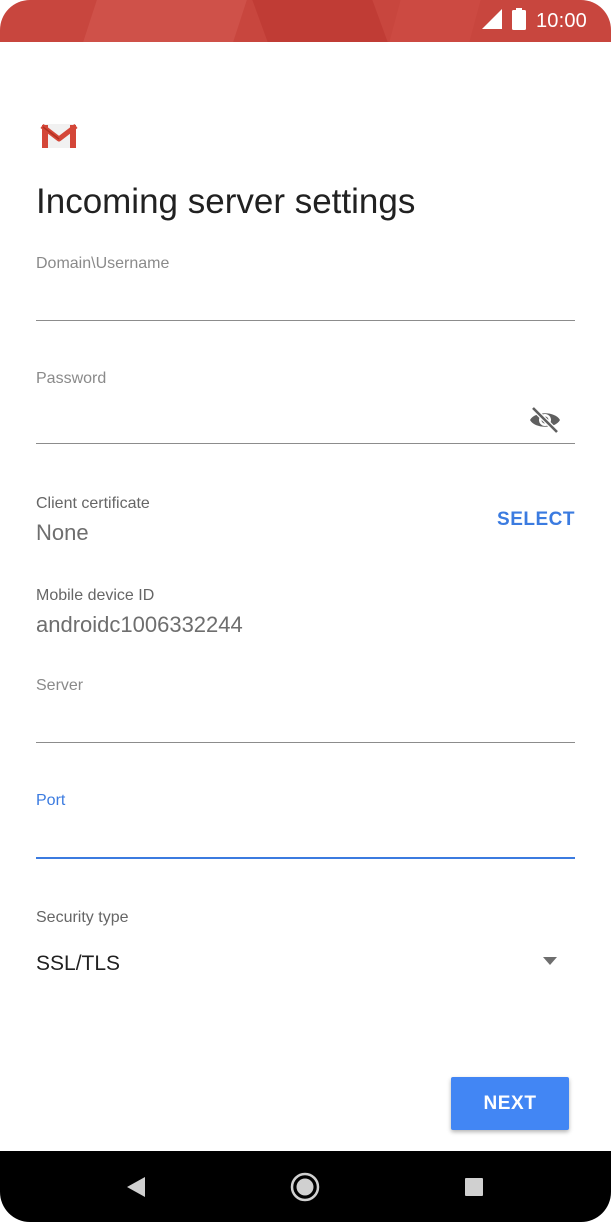  I want to click on port-label: Port, so click(51, 800).